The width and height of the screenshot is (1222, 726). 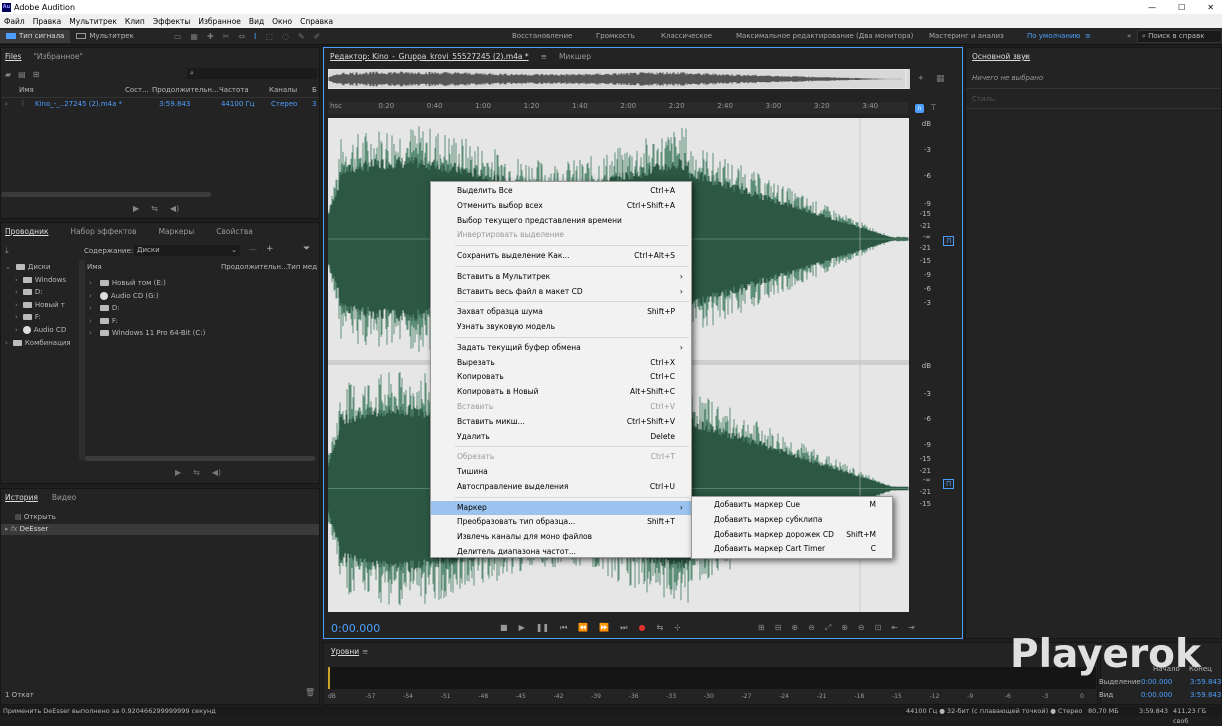 I want to click on tab-markers: Маркеры, so click(x=177, y=231).